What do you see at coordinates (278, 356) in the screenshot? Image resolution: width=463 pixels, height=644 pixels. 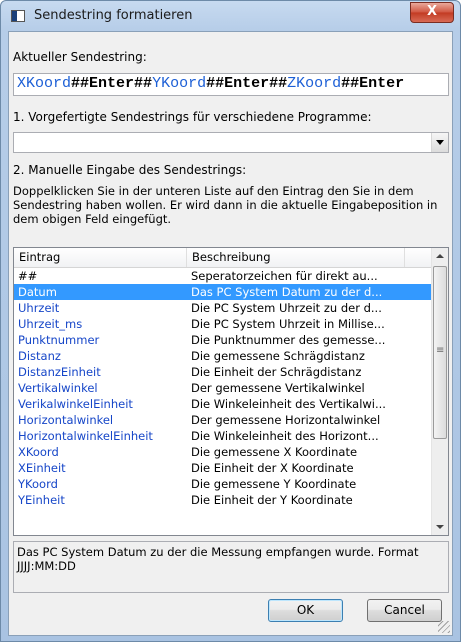 I see `list-item-description: Die gemessene Schrägdistanz` at bounding box center [278, 356].